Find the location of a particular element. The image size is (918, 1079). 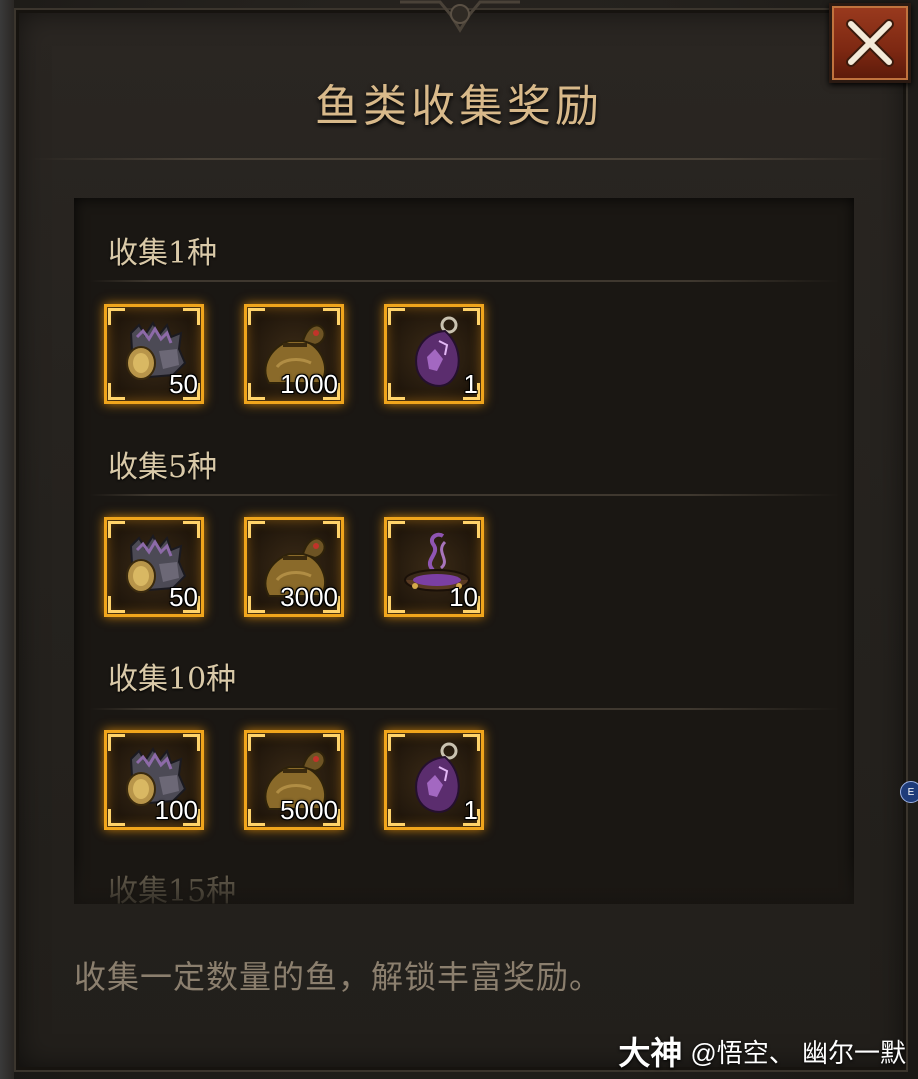

watermark-user: @悟空、 幽尔一默 is located at coordinates (798, 1052).